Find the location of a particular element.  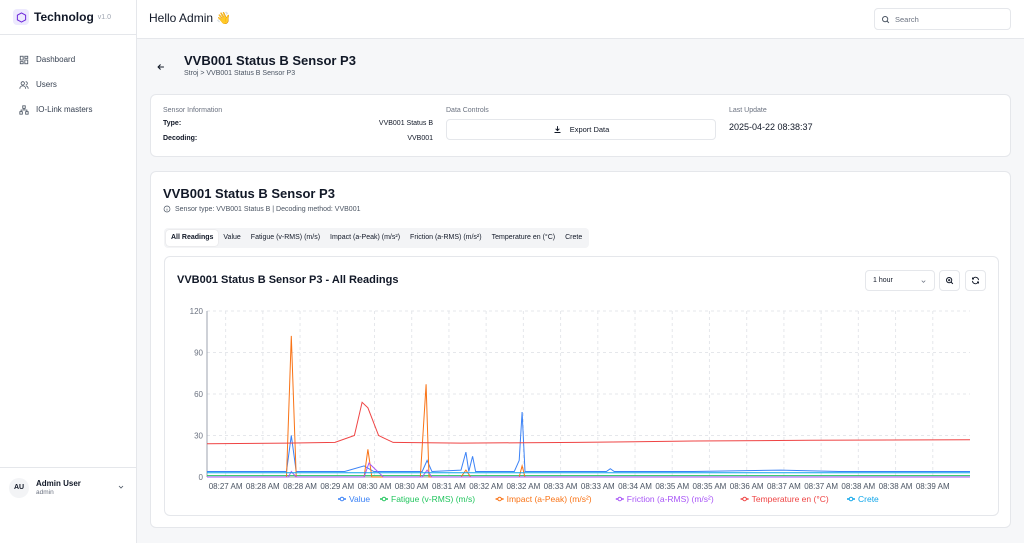

data-controls-label: Data Controls is located at coordinates (467, 110).